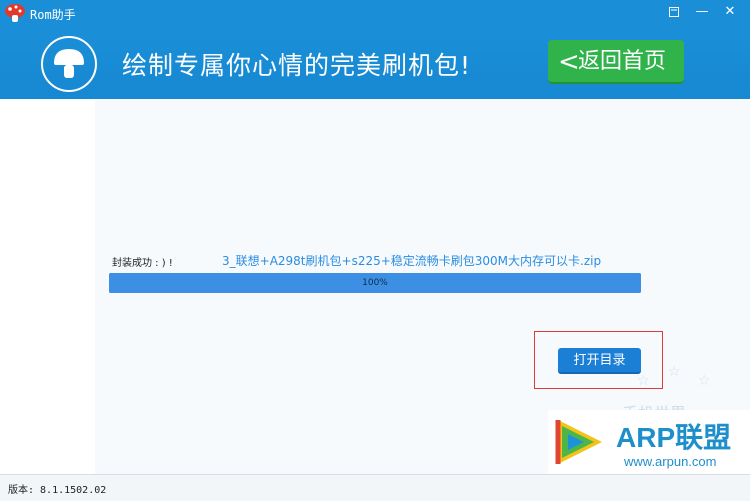  I want to click on progress-bar: 100%, so click(375, 283).